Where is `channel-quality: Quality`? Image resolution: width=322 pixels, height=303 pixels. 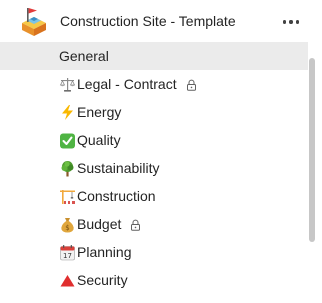
channel-quality: Quality is located at coordinates (154, 140).